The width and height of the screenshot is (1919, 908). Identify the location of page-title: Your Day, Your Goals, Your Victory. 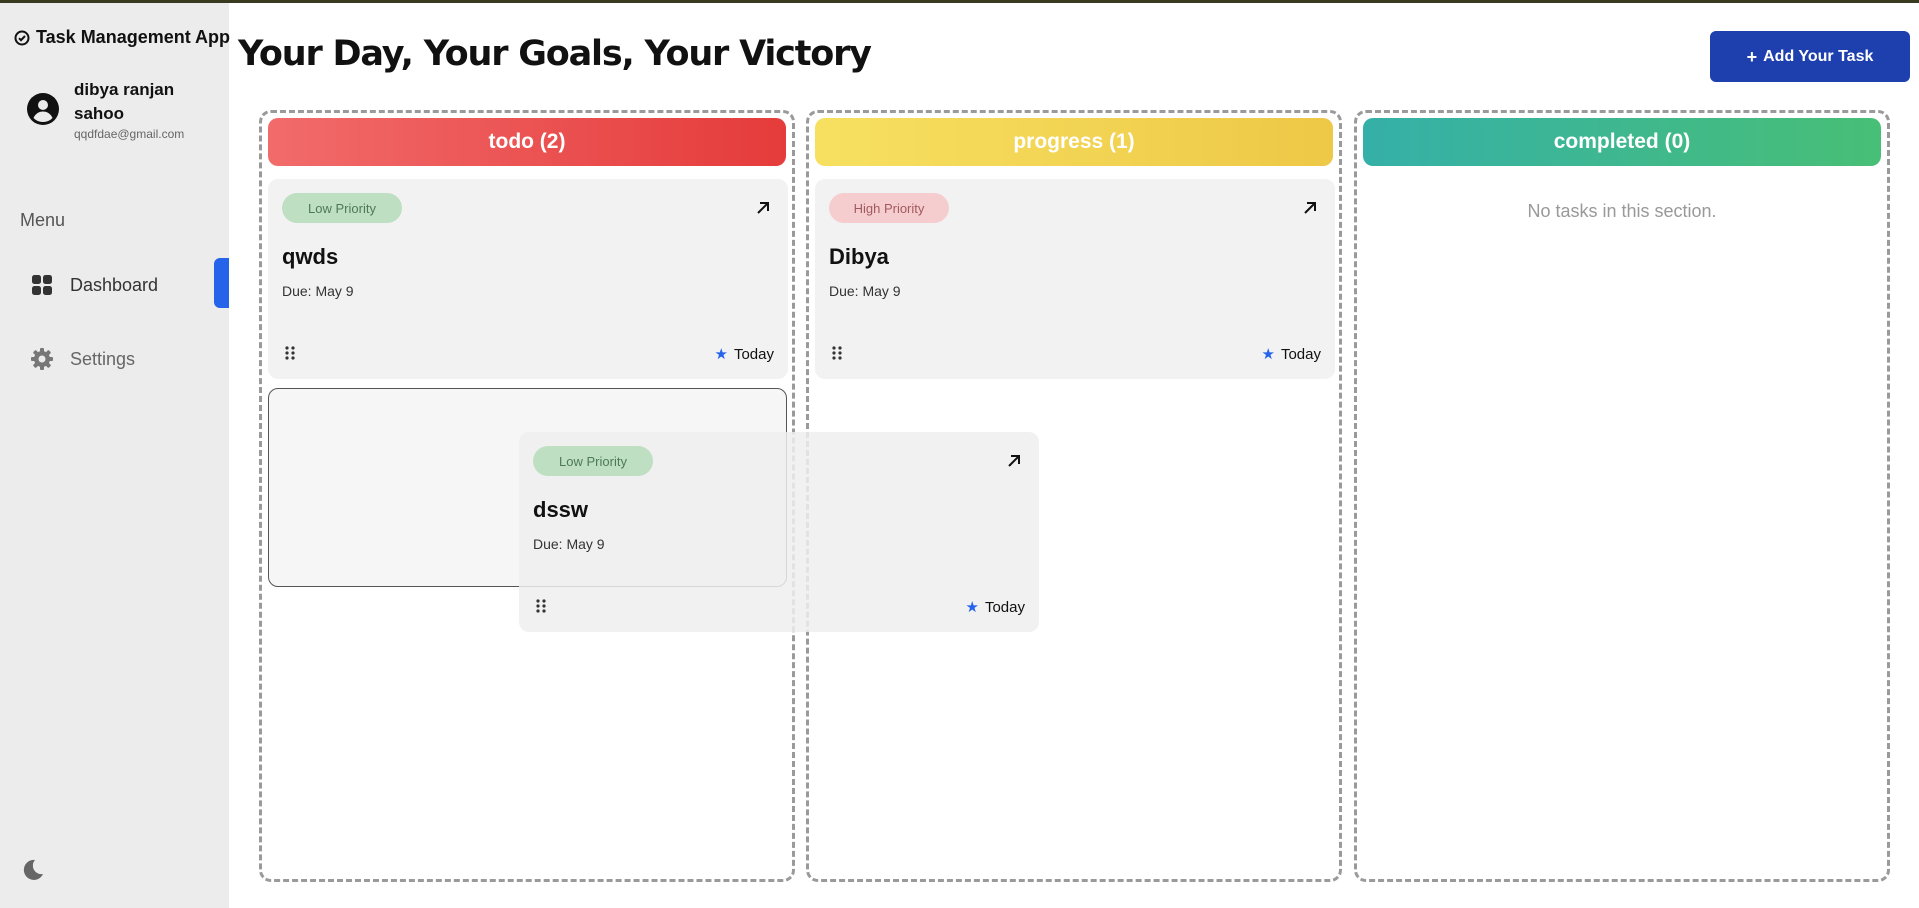
(555, 54).